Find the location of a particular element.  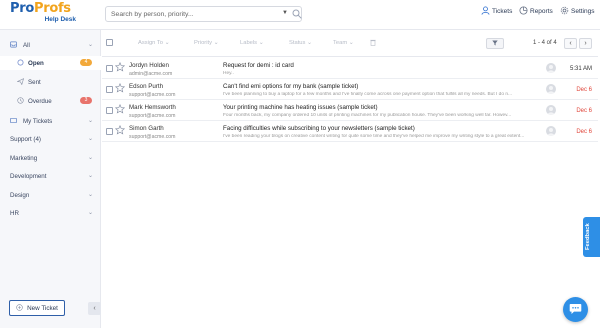

search-dropdown-icon: ▼ is located at coordinates (285, 13).